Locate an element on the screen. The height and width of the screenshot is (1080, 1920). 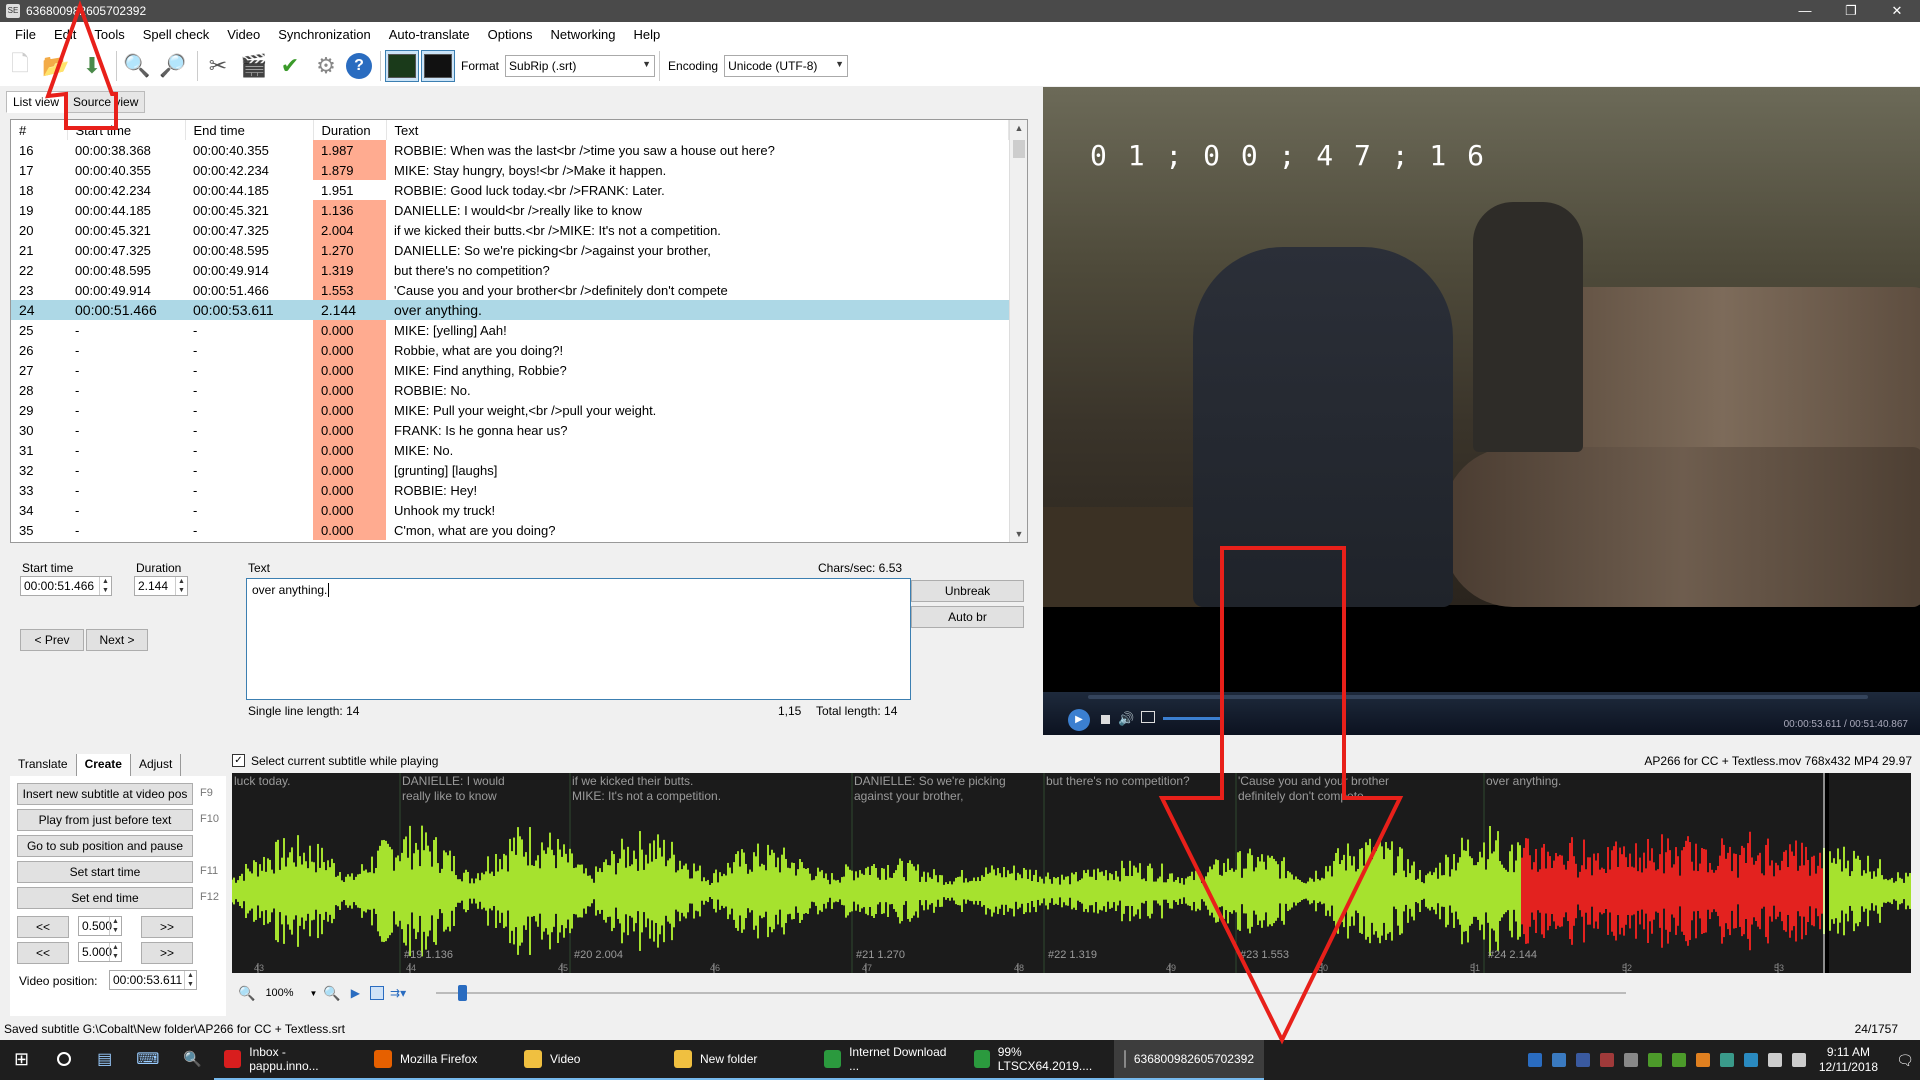
list-scrollbar: ▲ ▼ is located at coordinates (1018, 331).